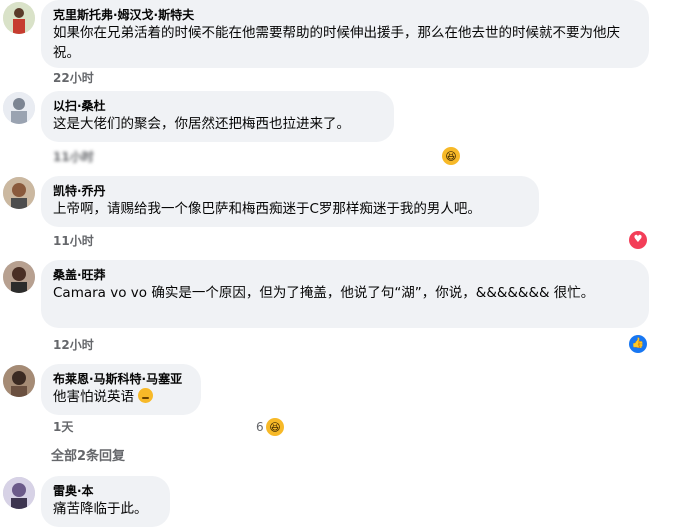 This screenshot has width=673, height=527. I want to click on comment-author: 布莱恩·马斯科特·马塞亚, so click(121, 379).